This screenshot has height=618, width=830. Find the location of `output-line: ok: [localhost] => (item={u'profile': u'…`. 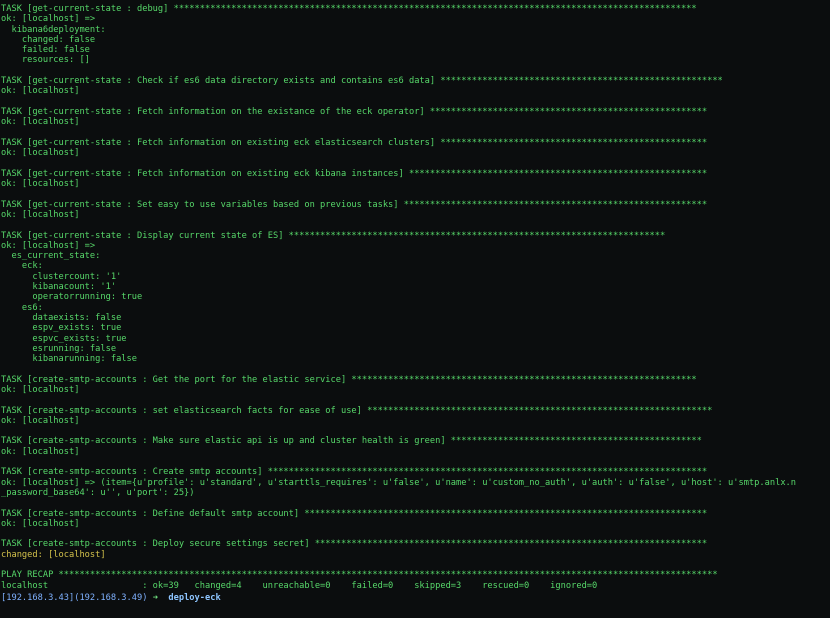

output-line: ok: [localhost] => (item={u'profile': u'… is located at coordinates (399, 482).